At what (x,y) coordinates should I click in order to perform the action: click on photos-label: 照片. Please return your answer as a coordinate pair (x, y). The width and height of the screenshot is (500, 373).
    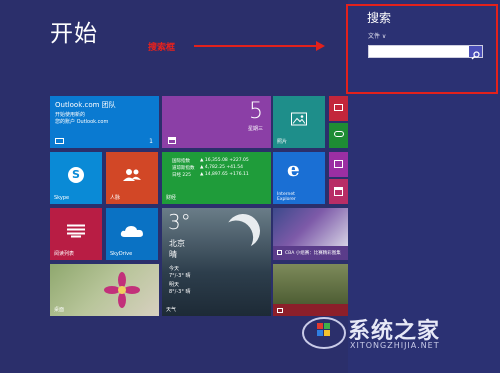
    Looking at the image, I should click on (282, 142).